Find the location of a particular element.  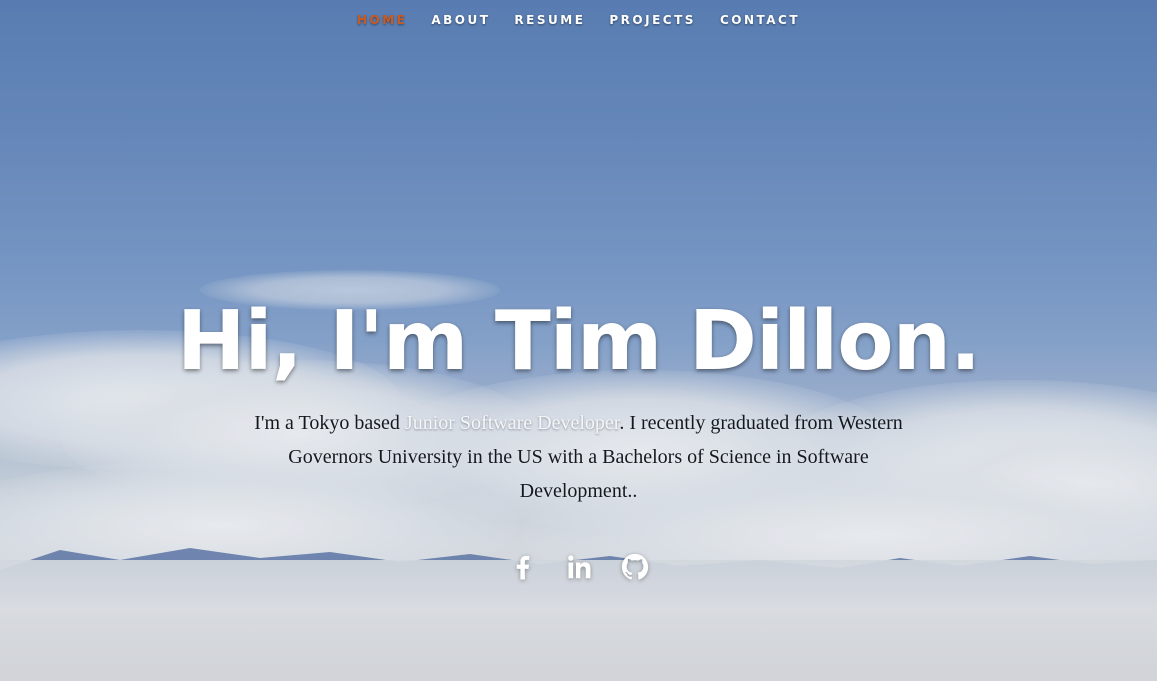

intro-text-before: I'm a Tokyo based is located at coordinates (329, 423).